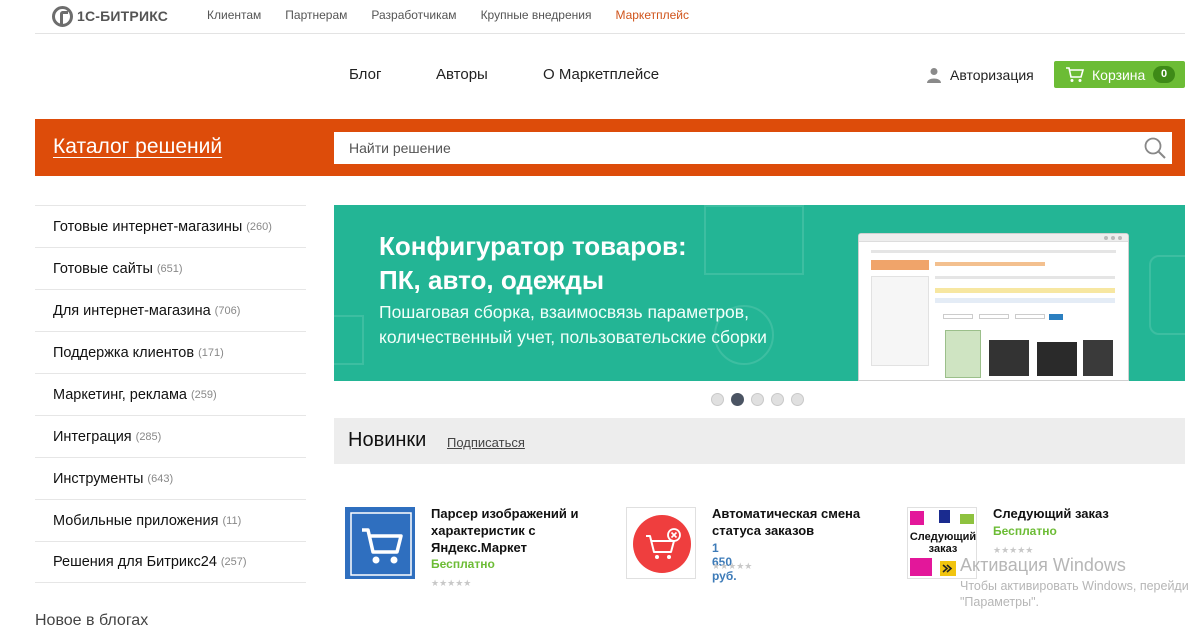 Image resolution: width=1200 pixels, height=629 pixels. I want to click on sidebar-item-label: Готовые интернет-магазины, so click(148, 226).